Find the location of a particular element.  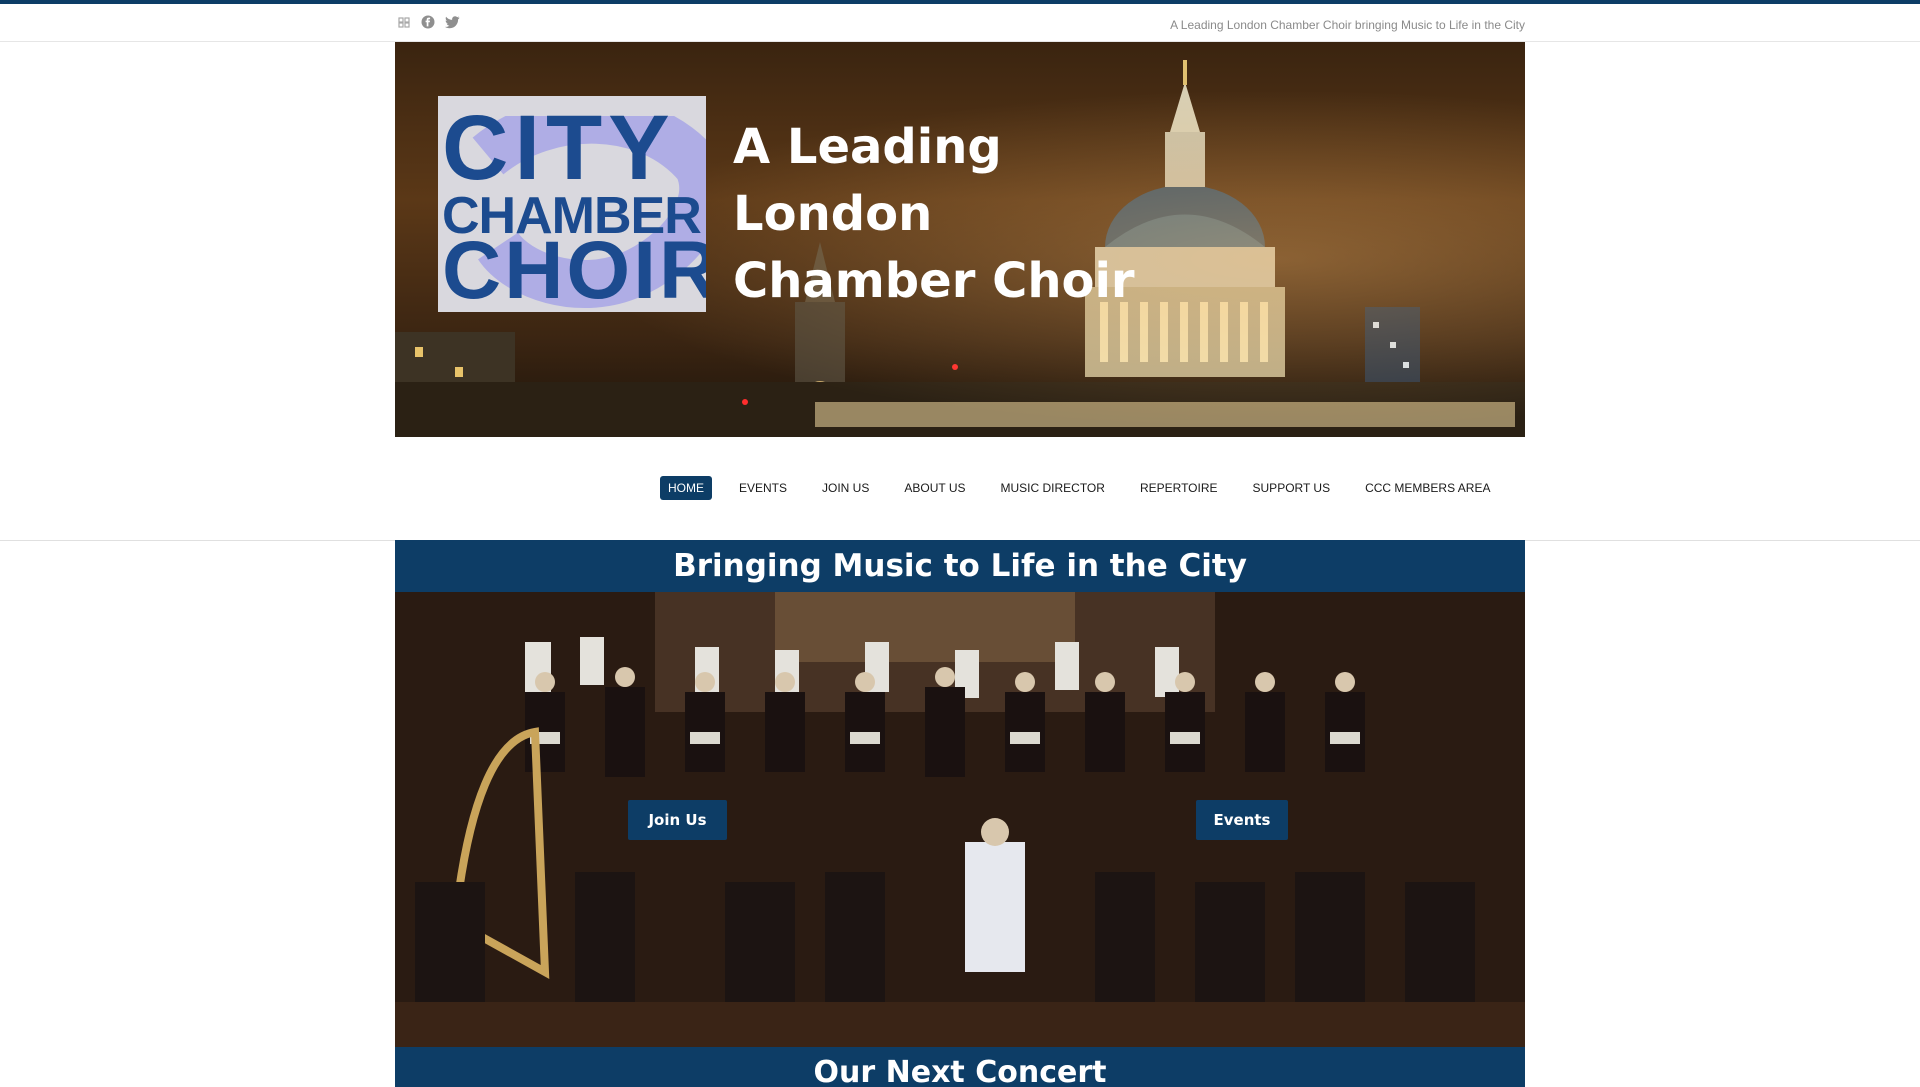

banner-headline: A Leading London Chamber Choir is located at coordinates (973, 214).